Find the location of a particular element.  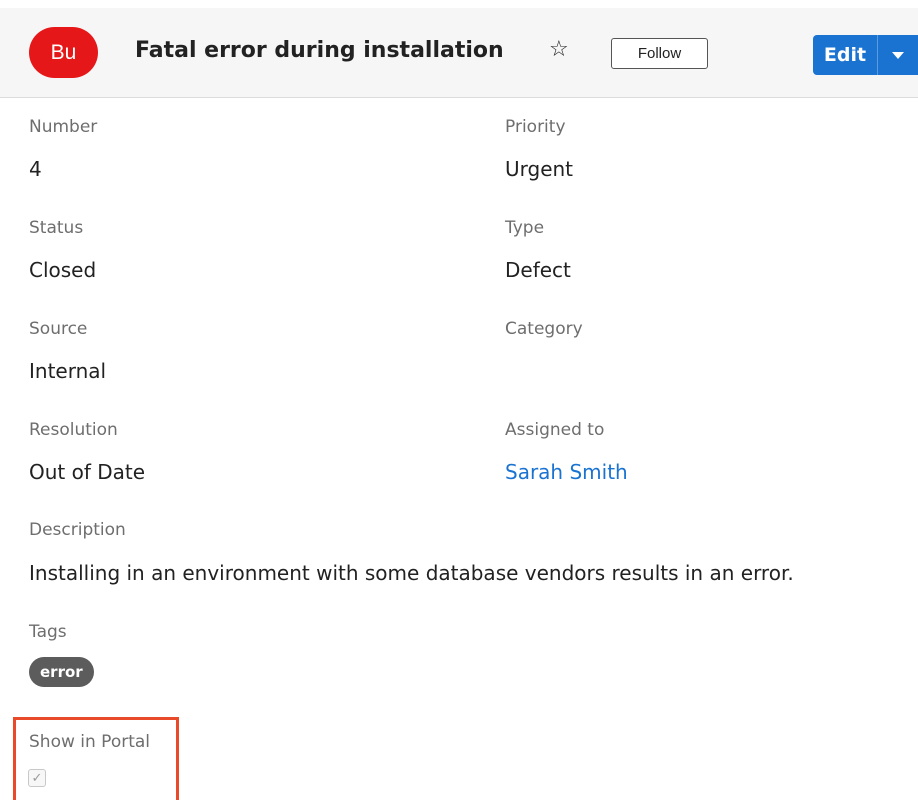

show-in-portal-label: Show in Portal is located at coordinates (90, 742).